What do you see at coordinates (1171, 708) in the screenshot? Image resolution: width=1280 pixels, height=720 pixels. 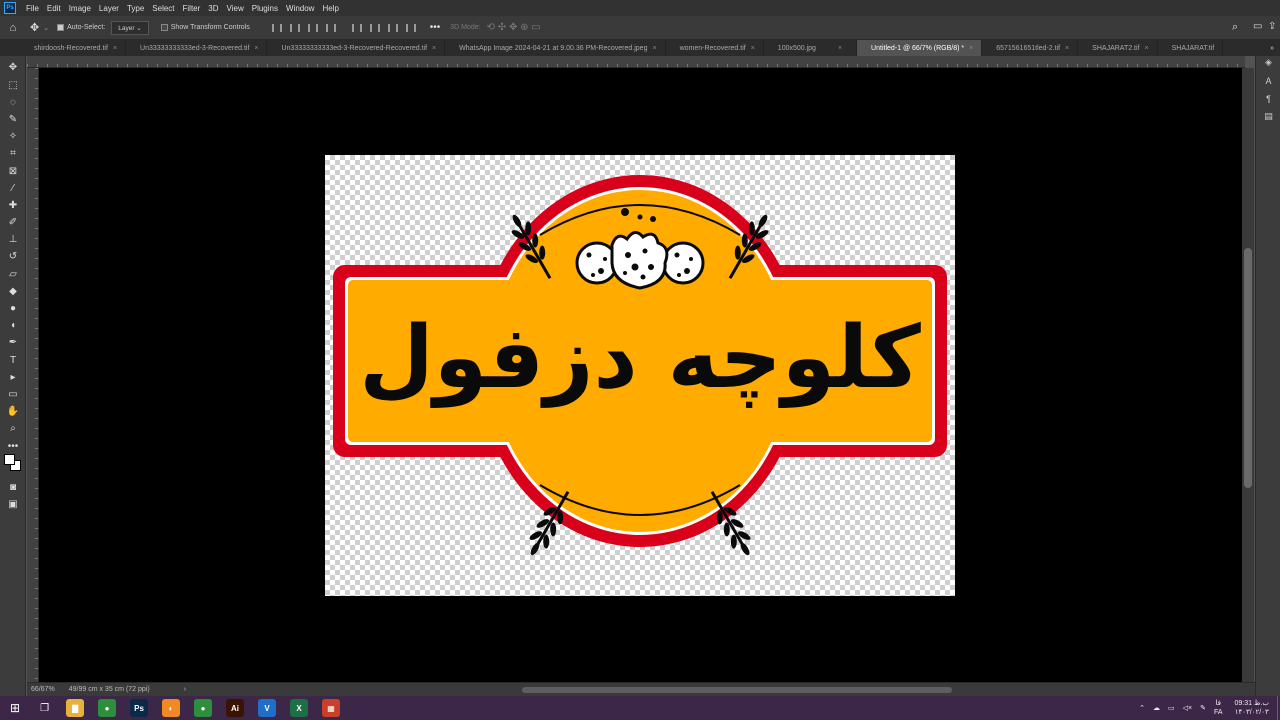 I see `network-icon: ▭` at bounding box center [1171, 708].